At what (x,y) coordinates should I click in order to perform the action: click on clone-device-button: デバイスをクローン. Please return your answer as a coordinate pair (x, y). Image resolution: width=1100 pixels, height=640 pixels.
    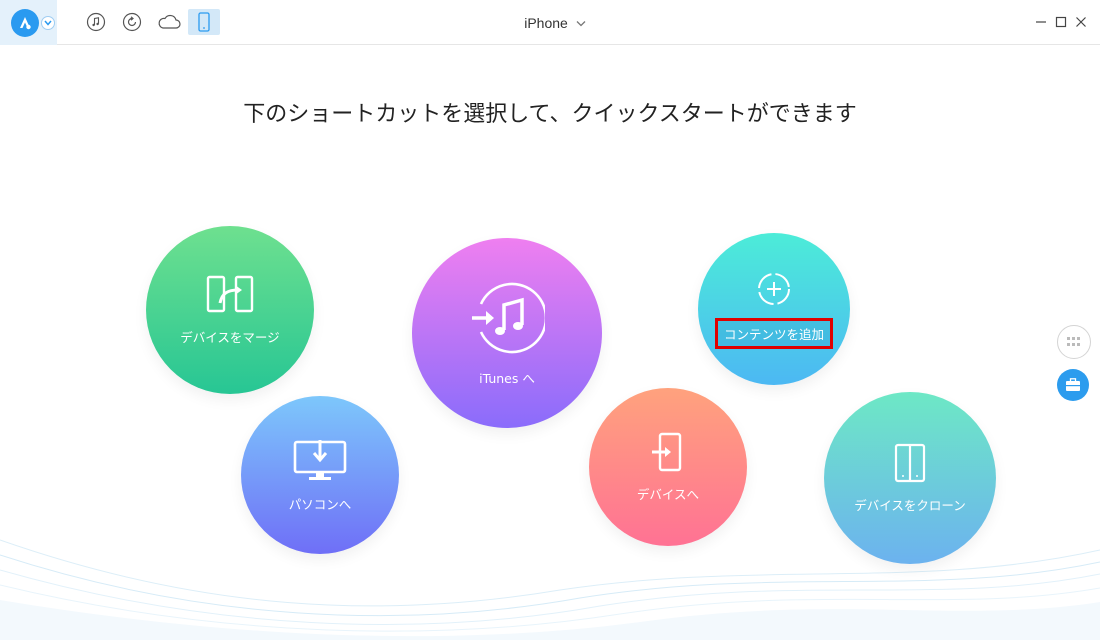
    Looking at the image, I should click on (910, 478).